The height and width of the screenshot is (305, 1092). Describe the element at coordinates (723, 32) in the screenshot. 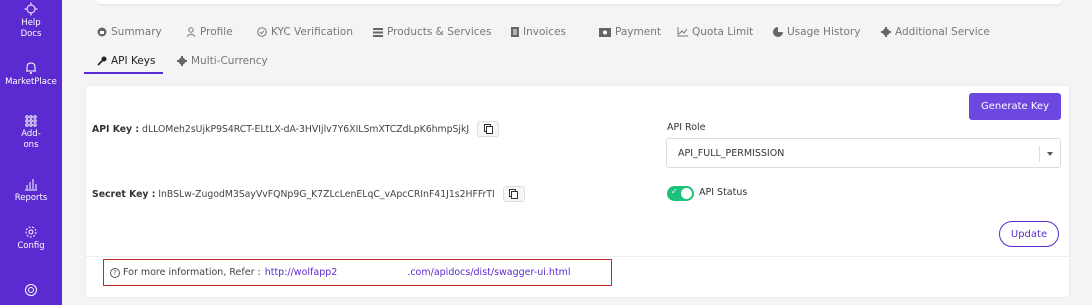

I see `tab-label: Quota Limit` at that location.